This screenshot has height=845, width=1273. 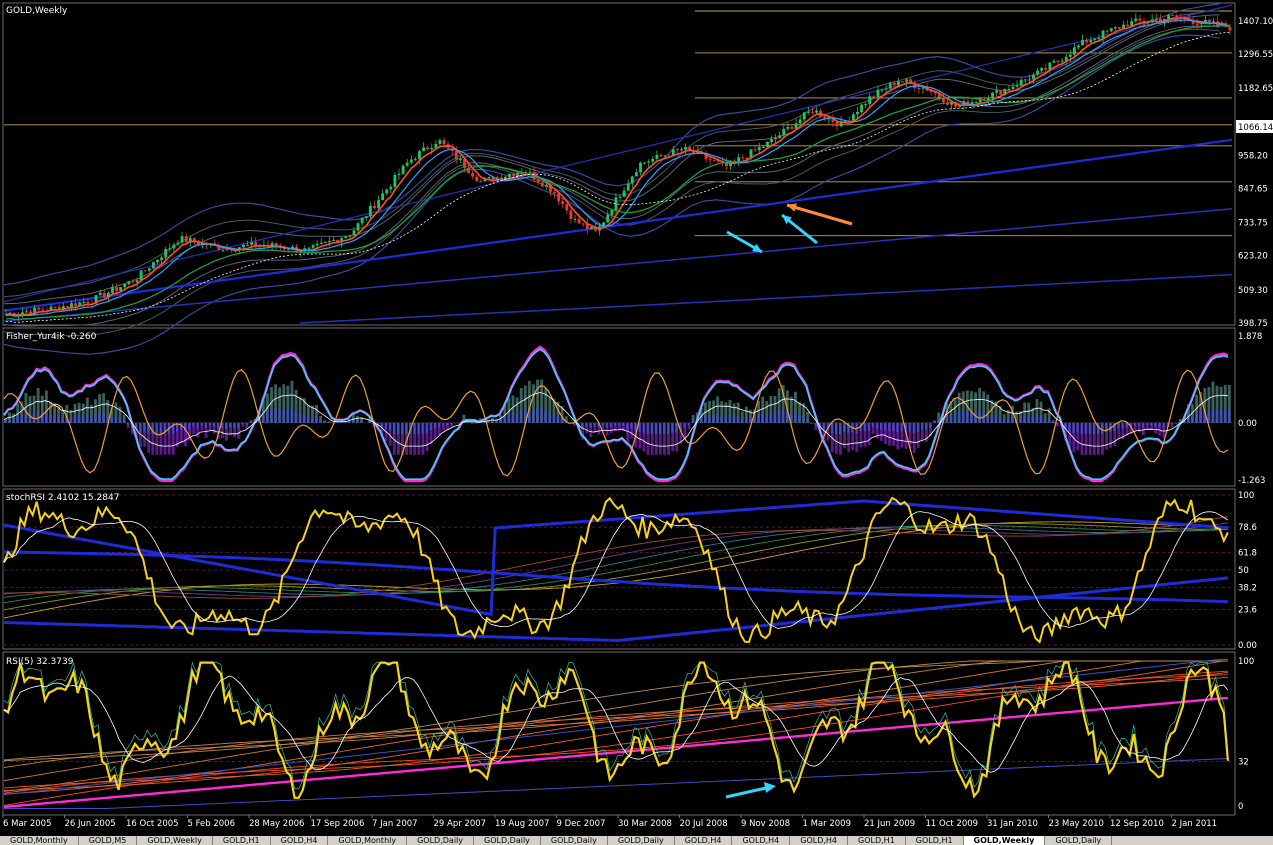 I want to click on x-tick-label: 1 Mar 2009, so click(x=827, y=824).